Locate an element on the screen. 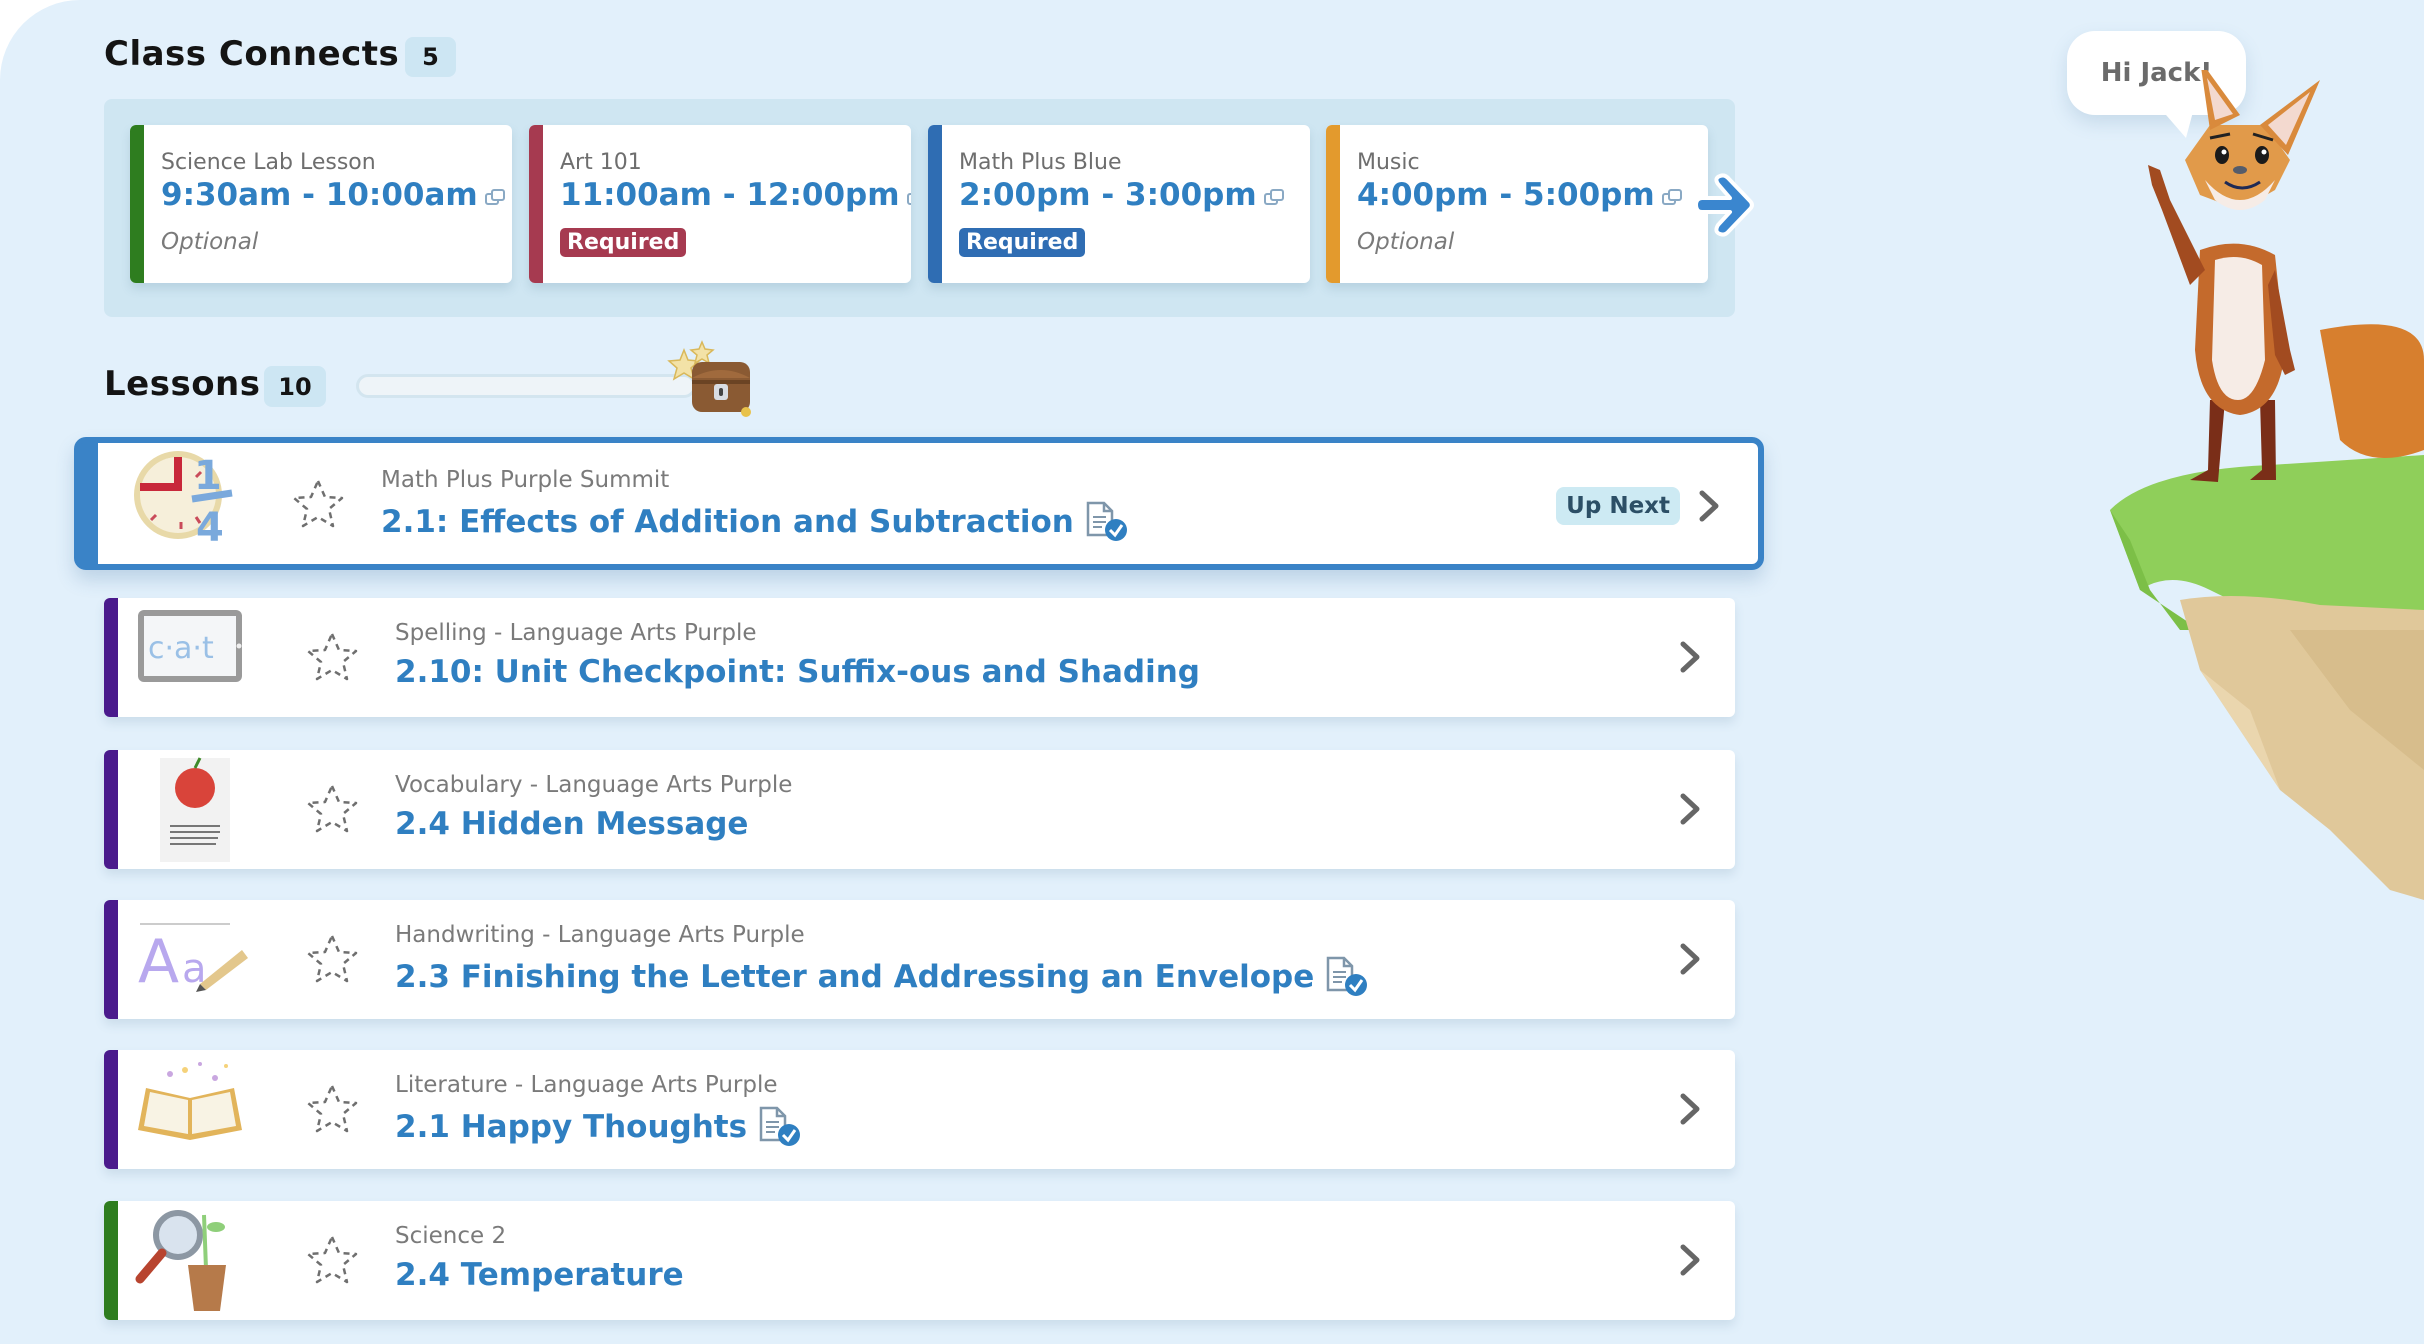 The width and height of the screenshot is (2424, 1344). class-connect-time-link: 11:00am - 12:00pm is located at coordinates (735, 195).